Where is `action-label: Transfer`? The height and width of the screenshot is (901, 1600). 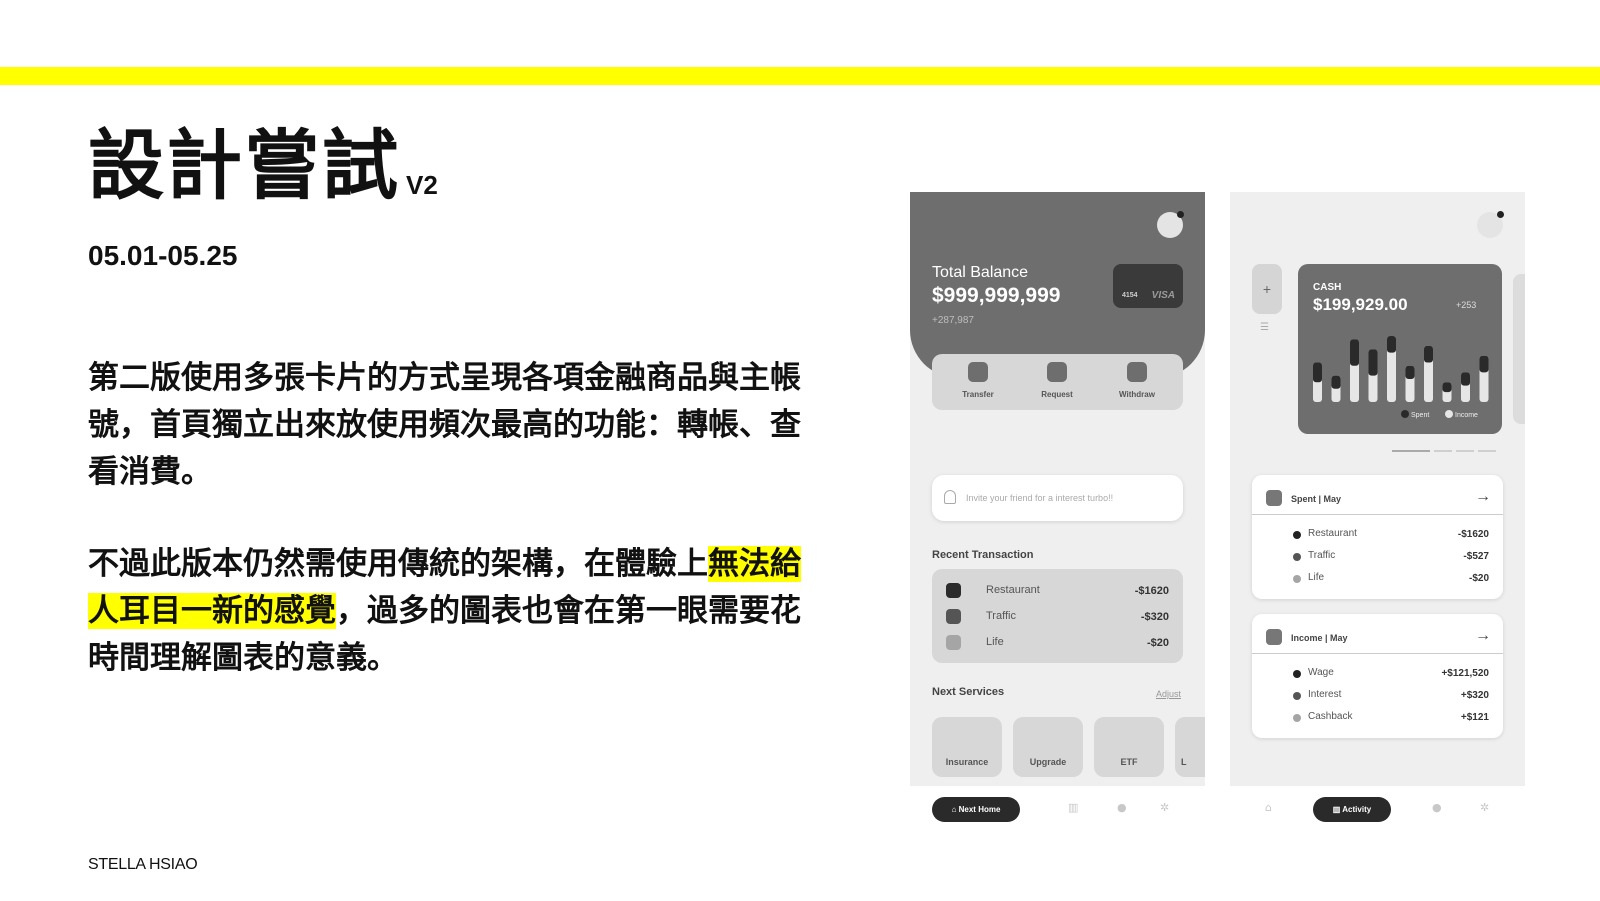
action-label: Transfer is located at coordinates (978, 394).